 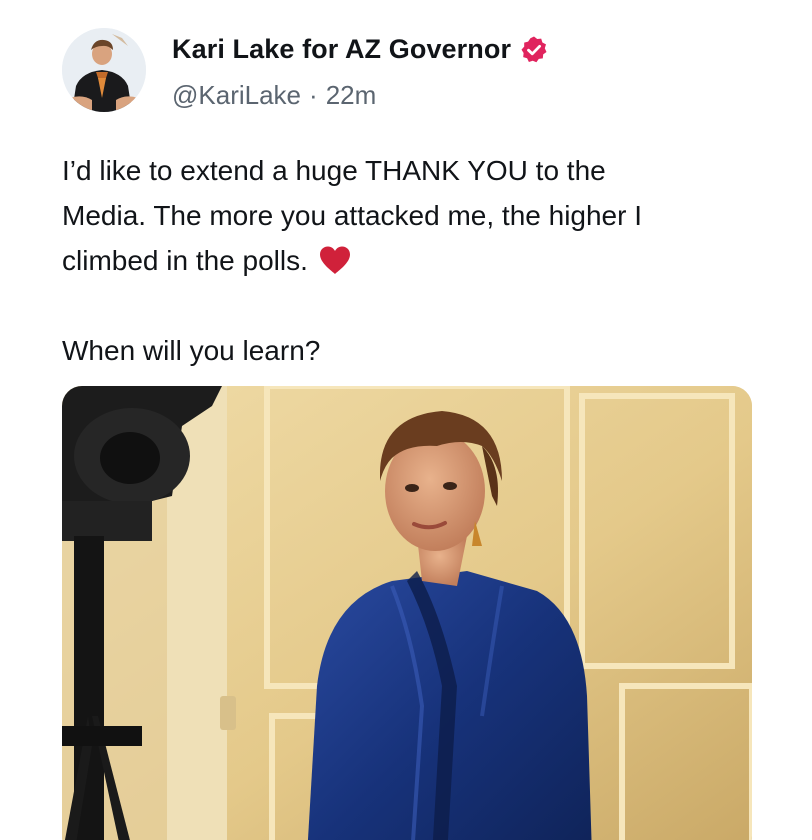 I want to click on author-name-row: Kari Lake for AZ Governor, so click(x=360, y=49).